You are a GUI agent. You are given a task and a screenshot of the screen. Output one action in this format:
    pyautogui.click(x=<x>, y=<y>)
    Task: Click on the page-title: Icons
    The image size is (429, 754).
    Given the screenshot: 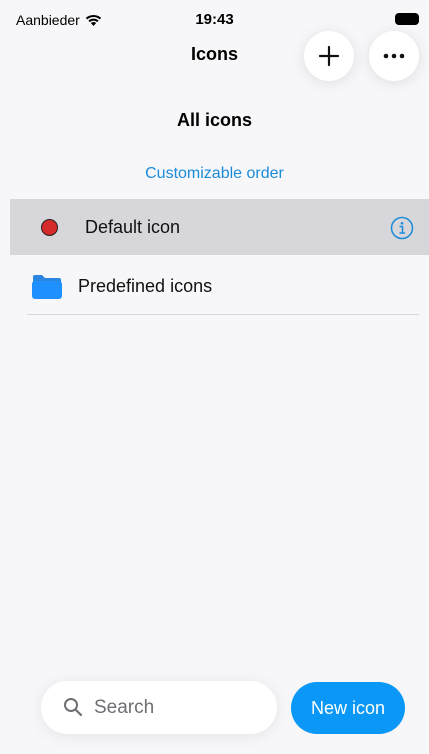 What is the action you would take?
    pyautogui.click(x=214, y=54)
    